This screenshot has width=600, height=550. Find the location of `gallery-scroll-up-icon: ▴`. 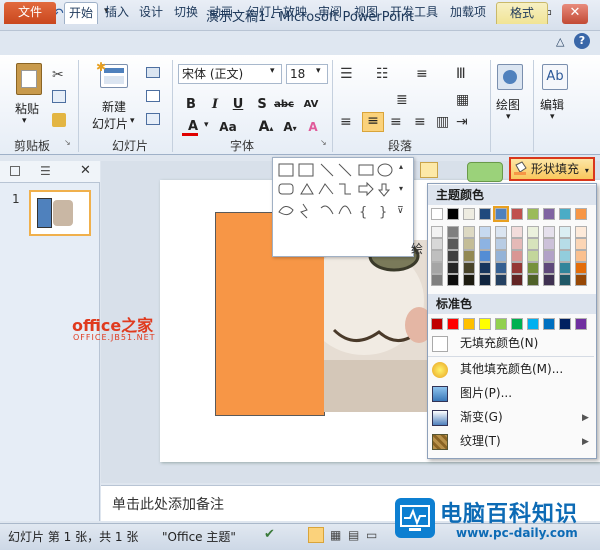

gallery-scroll-up-icon: ▴ is located at coordinates (401, 166).